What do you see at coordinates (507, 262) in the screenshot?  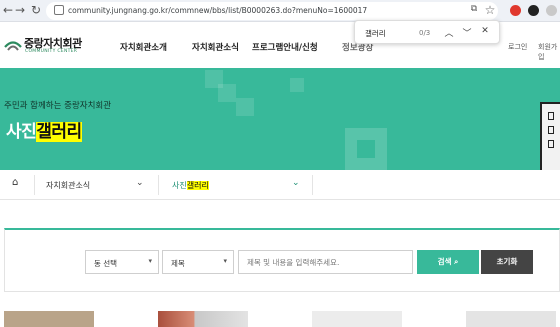 I see `reset-button: 초기화` at bounding box center [507, 262].